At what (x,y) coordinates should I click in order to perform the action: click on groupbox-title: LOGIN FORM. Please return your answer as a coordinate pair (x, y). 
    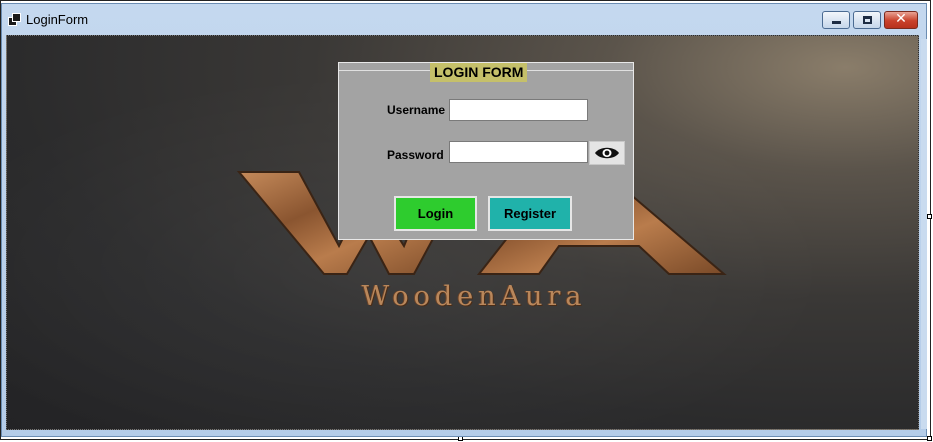
    Looking at the image, I should click on (479, 72).